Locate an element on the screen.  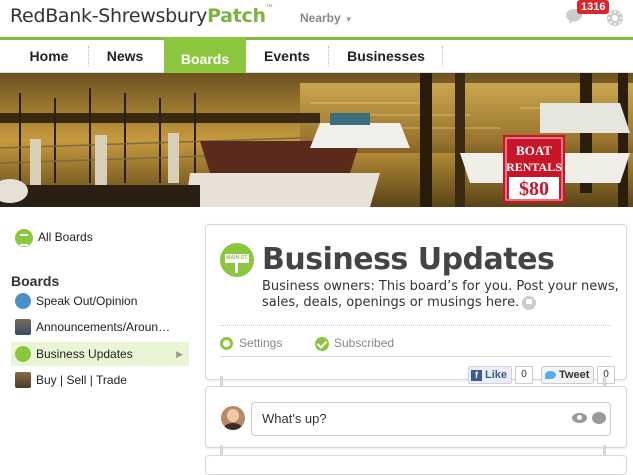
site-logo: RedBank-ShrewsburyPatch™ is located at coordinates (141, 16).